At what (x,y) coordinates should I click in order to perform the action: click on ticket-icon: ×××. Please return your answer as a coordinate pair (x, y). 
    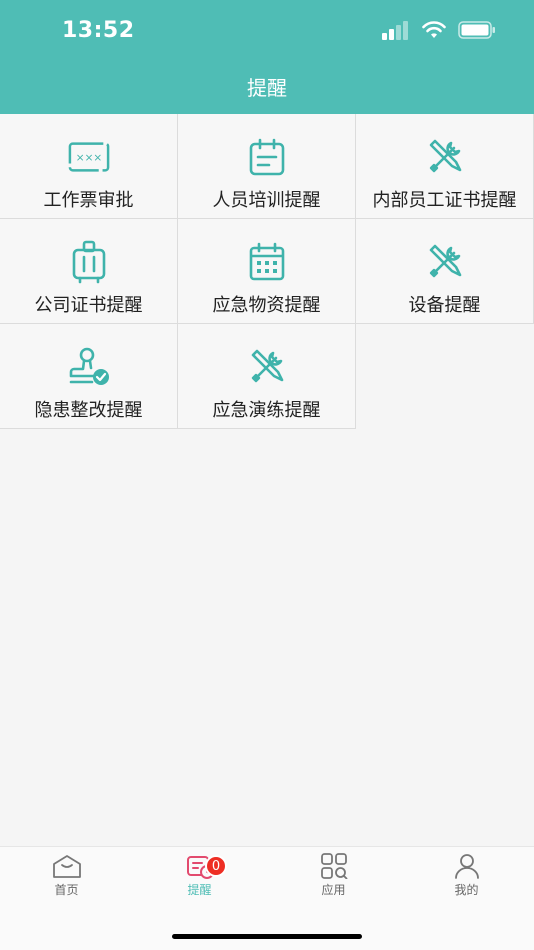
    Looking at the image, I should click on (88, 157).